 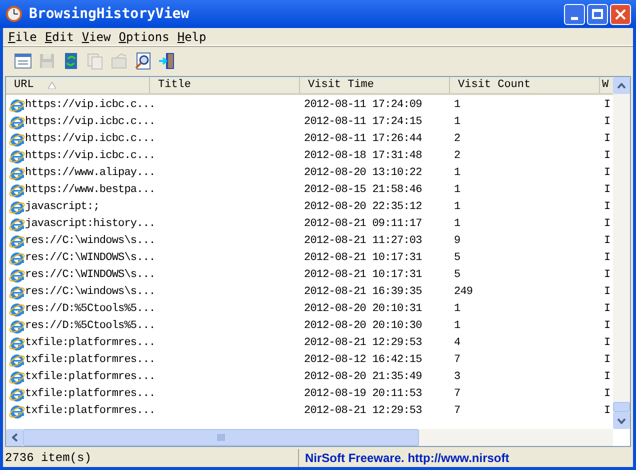 What do you see at coordinates (363, 224) in the screenshot?
I see `table-cell-text: 2012-08-21 09:11:17` at bounding box center [363, 224].